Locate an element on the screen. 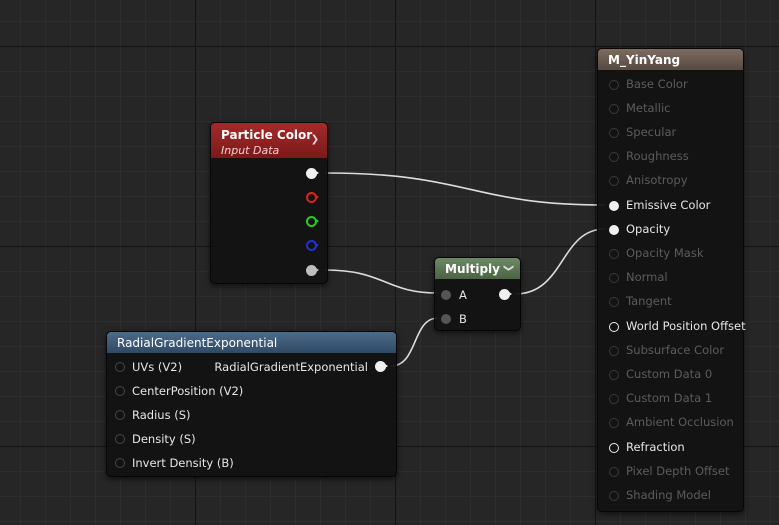  multiply-input-b-label: B is located at coordinates (463, 319).